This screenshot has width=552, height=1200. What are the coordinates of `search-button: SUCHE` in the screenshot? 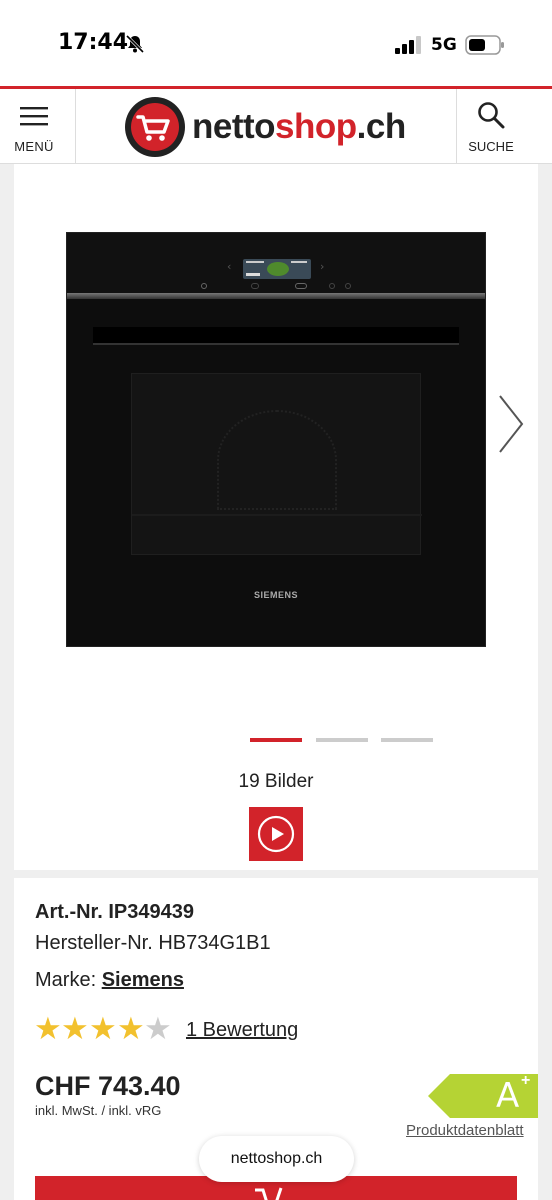 It's located at (504, 126).